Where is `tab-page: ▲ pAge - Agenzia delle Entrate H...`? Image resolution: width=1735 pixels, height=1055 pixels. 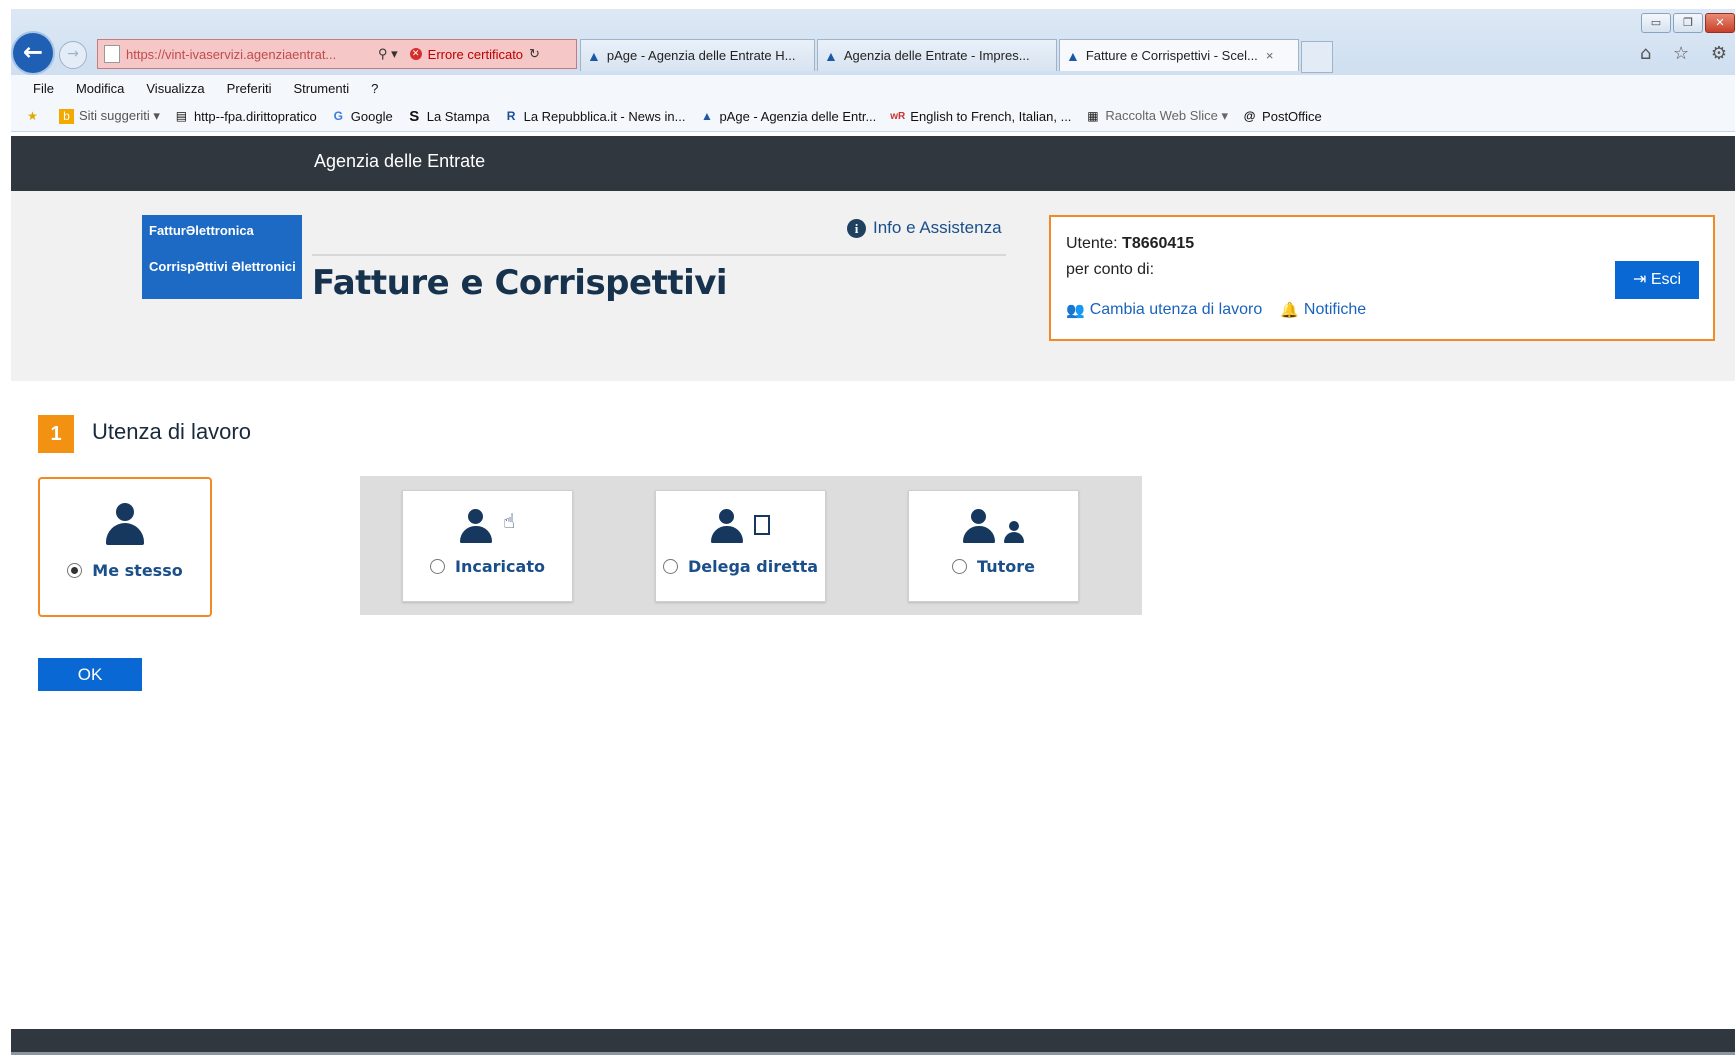 tab-page: ▲ pAge - Agenzia delle Entrate H... is located at coordinates (697, 55).